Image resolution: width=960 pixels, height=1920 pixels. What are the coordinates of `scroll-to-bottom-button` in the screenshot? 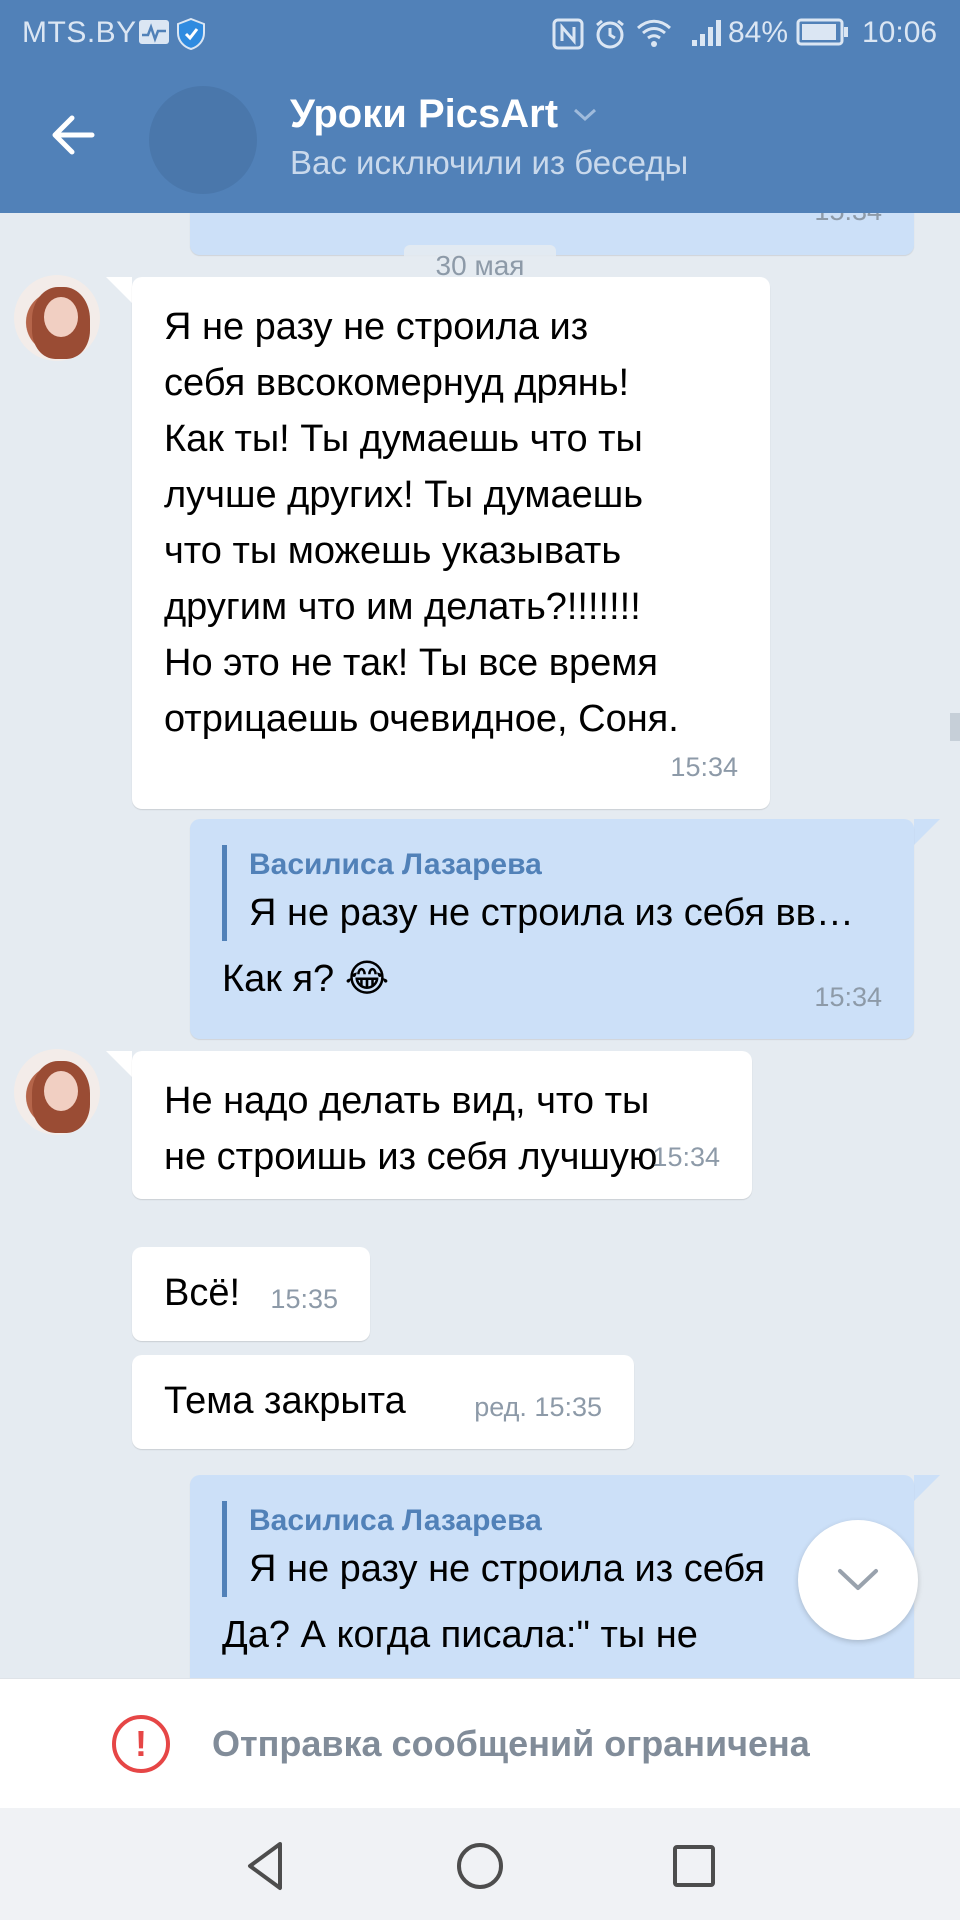 It's located at (858, 1580).